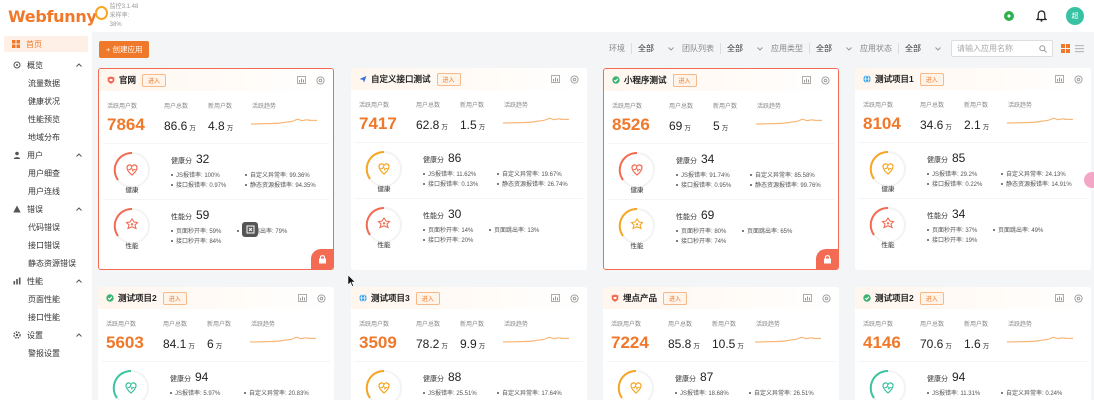 The width and height of the screenshot is (1094, 400). Describe the element at coordinates (250, 229) in the screenshot. I see `tooltip-trigger-icon` at that location.